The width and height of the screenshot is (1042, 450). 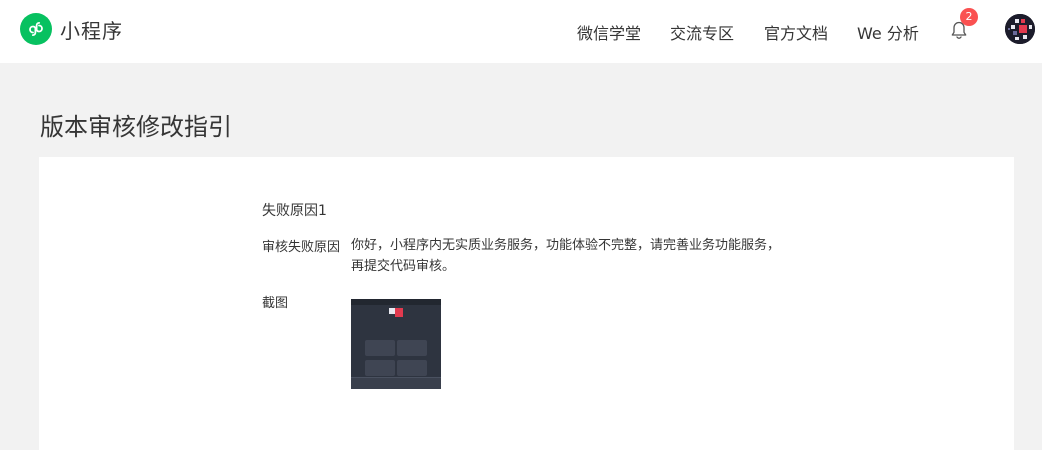 What do you see at coordinates (136, 127) in the screenshot?
I see `page-title: 版本审核修改指引` at bounding box center [136, 127].